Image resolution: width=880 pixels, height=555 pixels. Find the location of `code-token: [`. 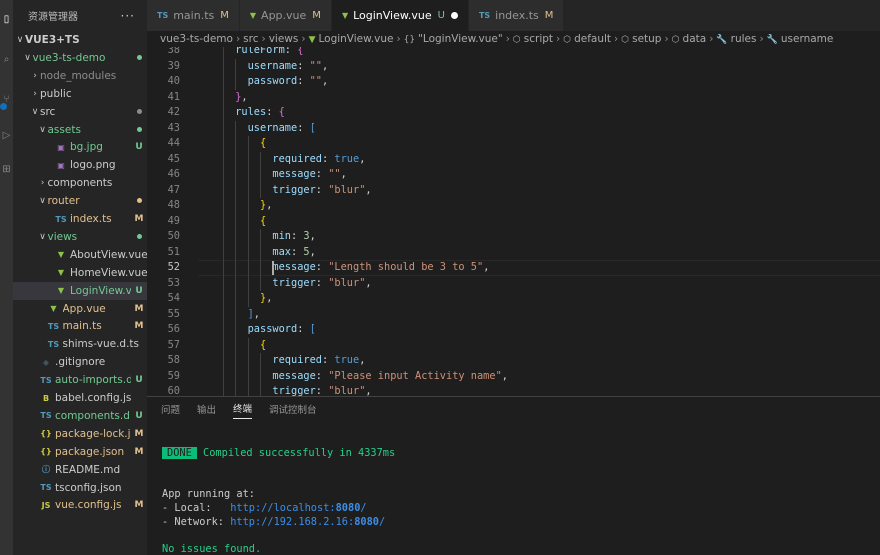

code-token: [ is located at coordinates (312, 127).